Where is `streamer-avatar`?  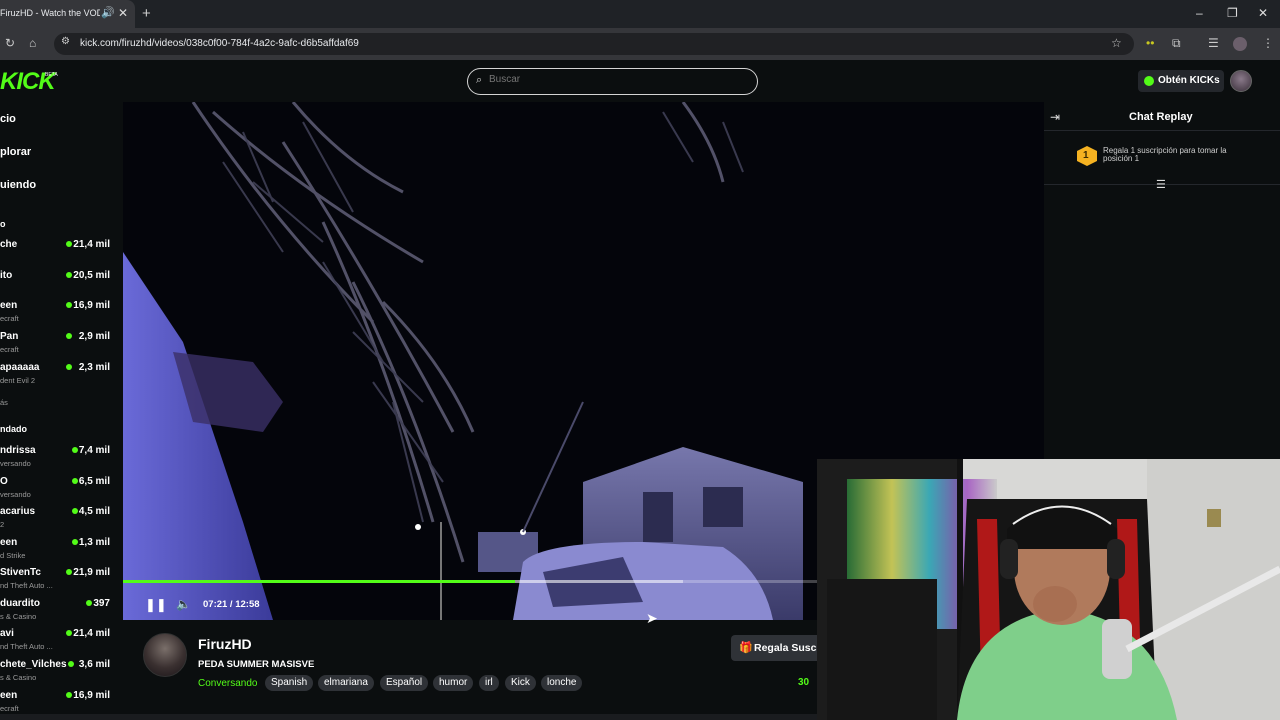 streamer-avatar is located at coordinates (165, 655).